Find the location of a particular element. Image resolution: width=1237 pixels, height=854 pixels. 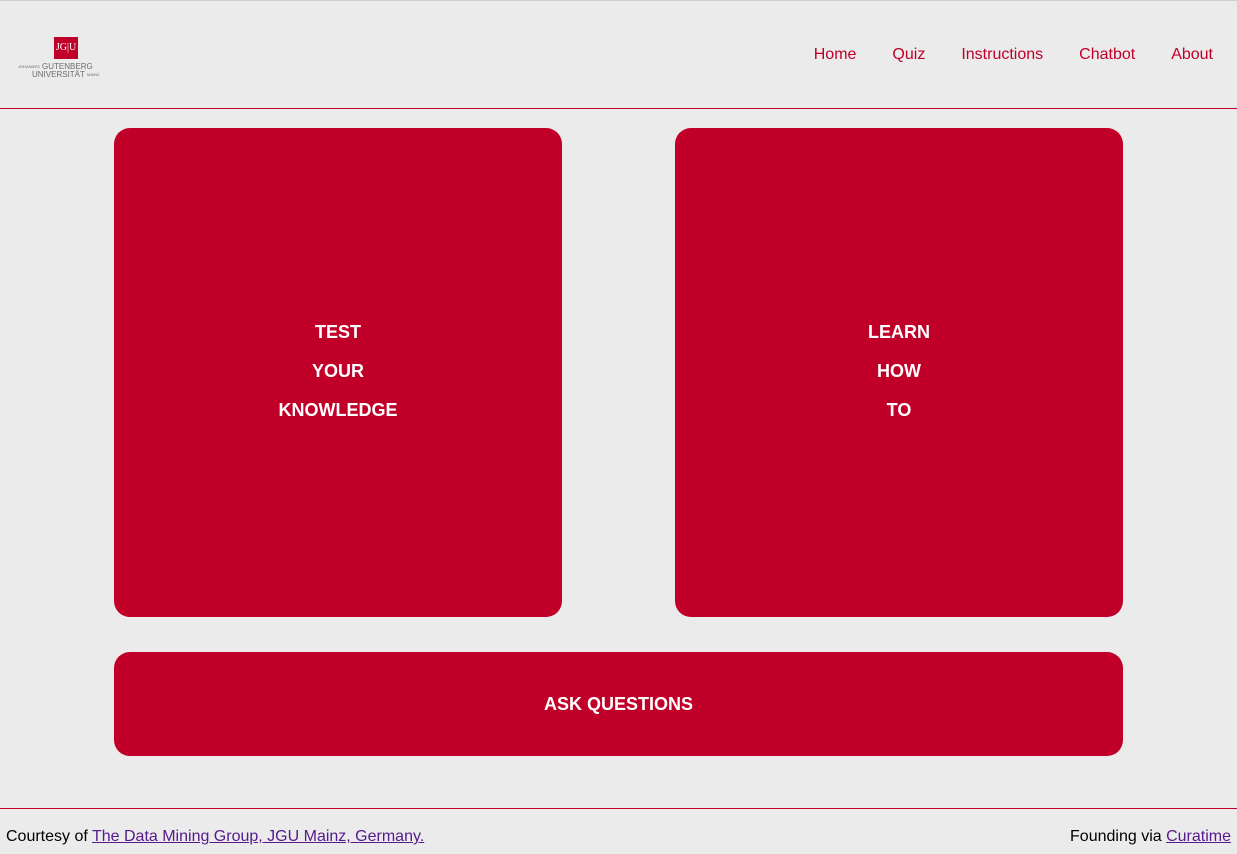

learn-card-line: HOW is located at coordinates (899, 371).